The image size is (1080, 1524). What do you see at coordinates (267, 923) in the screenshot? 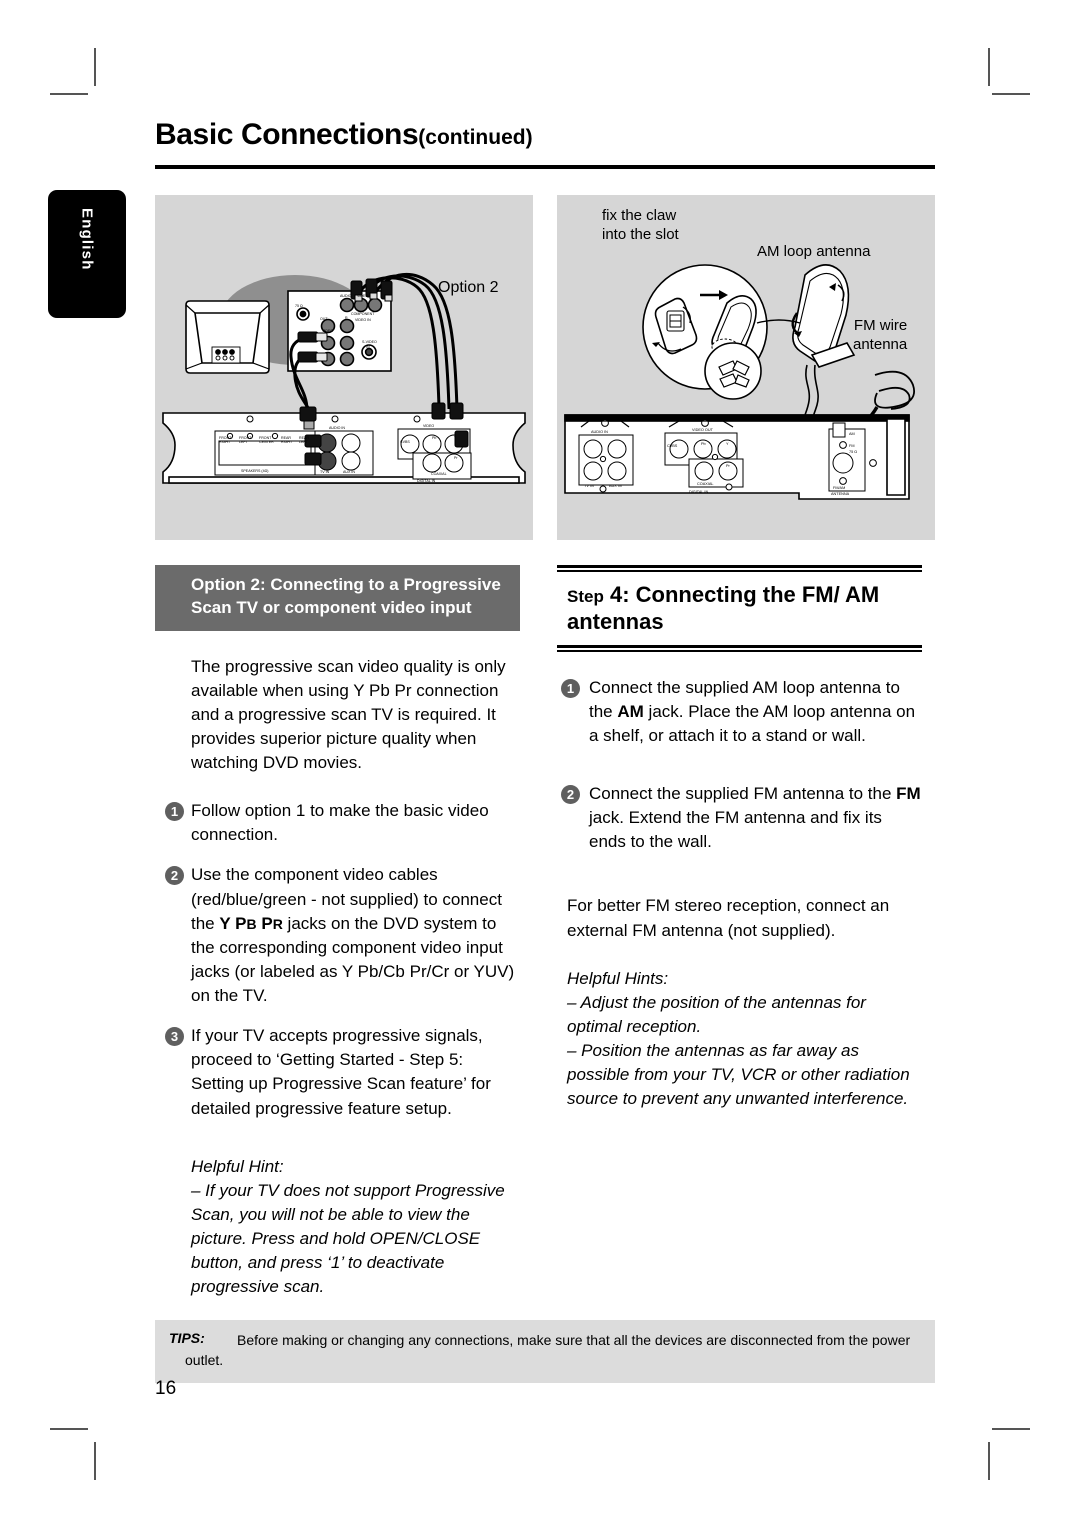
I see `label-pr-cap: P` at bounding box center [267, 923].